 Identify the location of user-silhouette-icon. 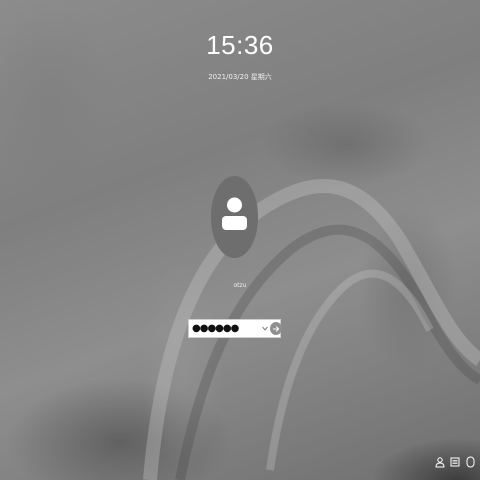
(234, 213).